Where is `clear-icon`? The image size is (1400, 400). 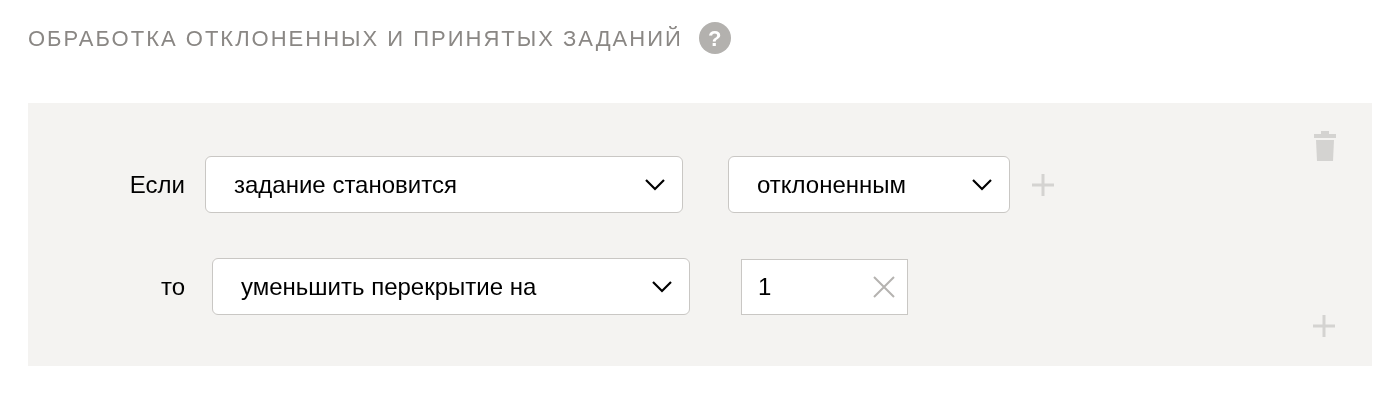
clear-icon is located at coordinates (884, 286).